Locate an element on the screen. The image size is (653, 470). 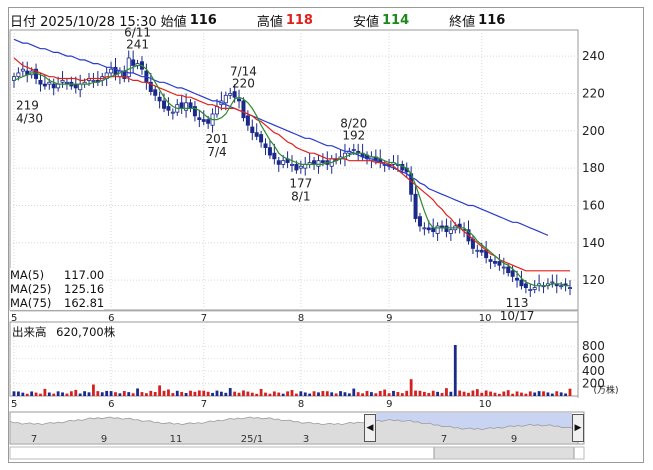
navigator-right-handle: ▶ is located at coordinates (578, 428).